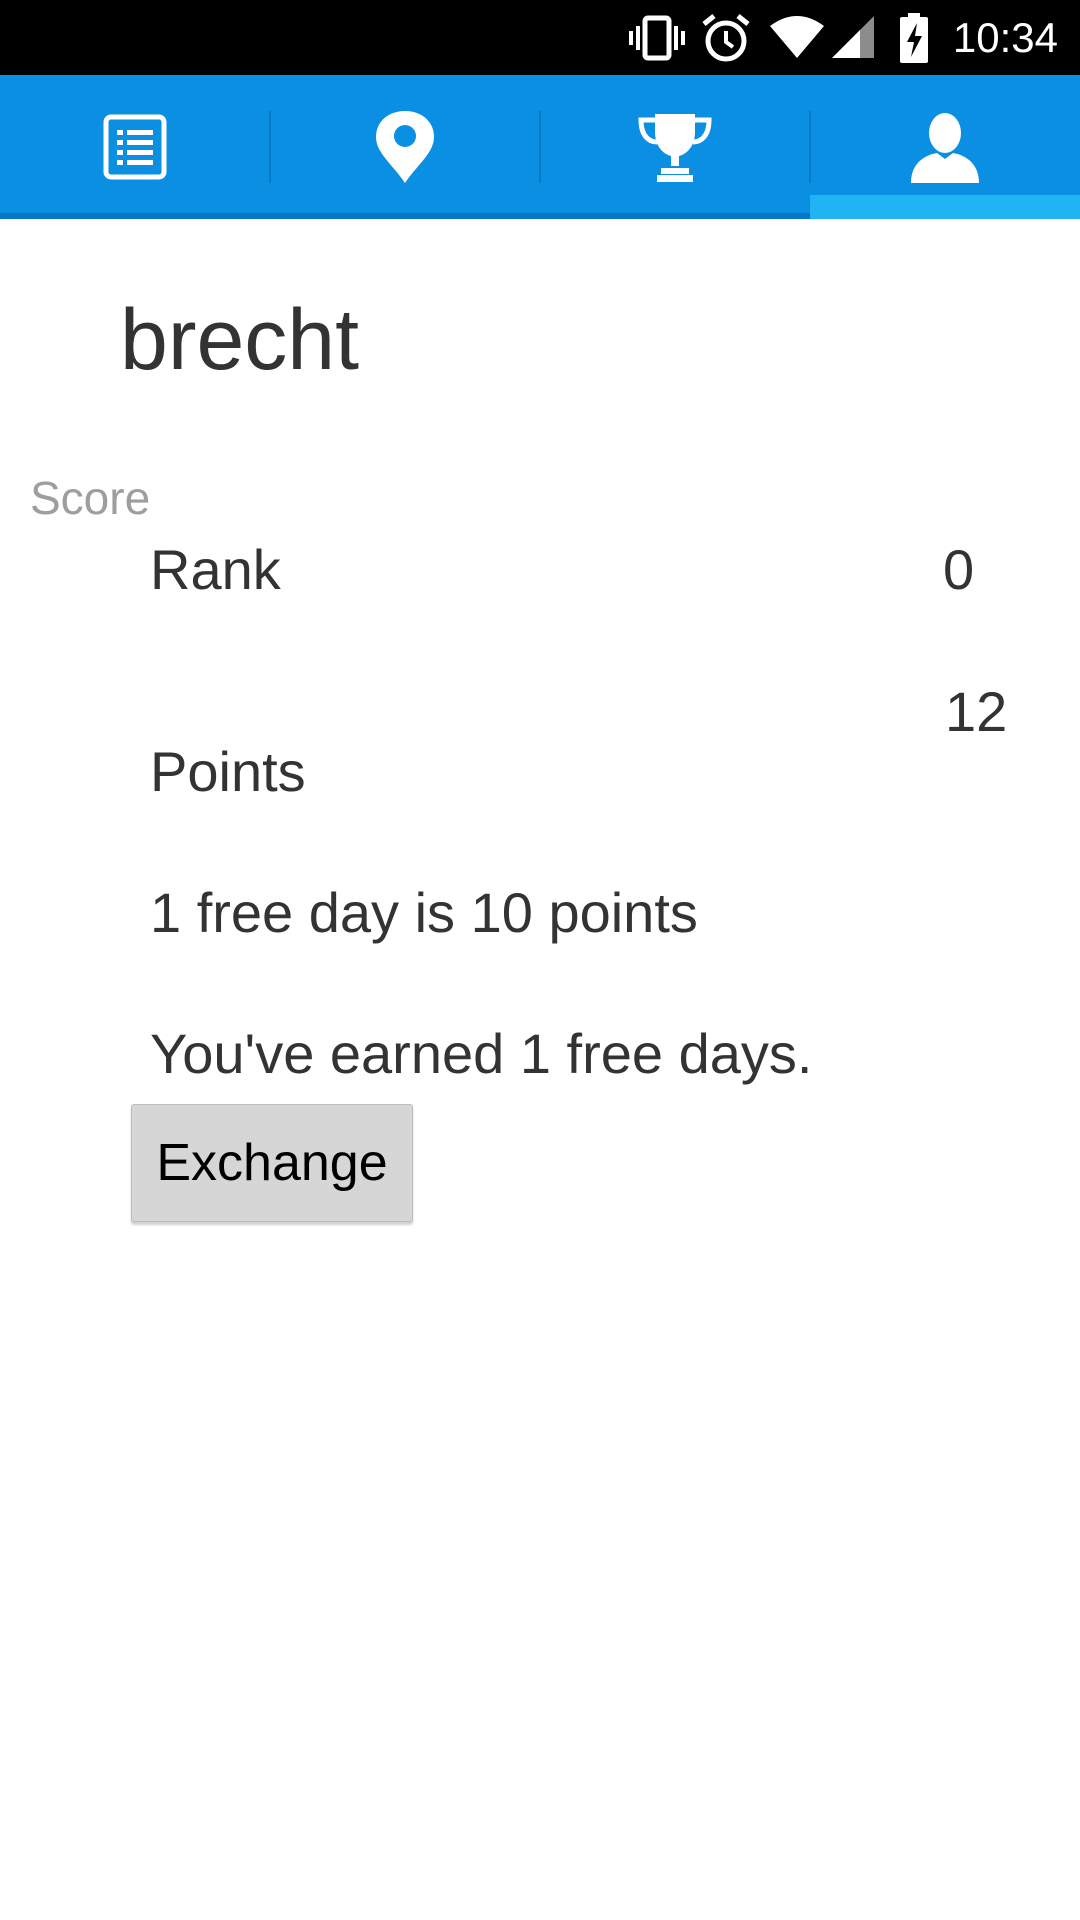 Image resolution: width=1080 pixels, height=1920 pixels. I want to click on battery-charging-icon, so click(914, 38).